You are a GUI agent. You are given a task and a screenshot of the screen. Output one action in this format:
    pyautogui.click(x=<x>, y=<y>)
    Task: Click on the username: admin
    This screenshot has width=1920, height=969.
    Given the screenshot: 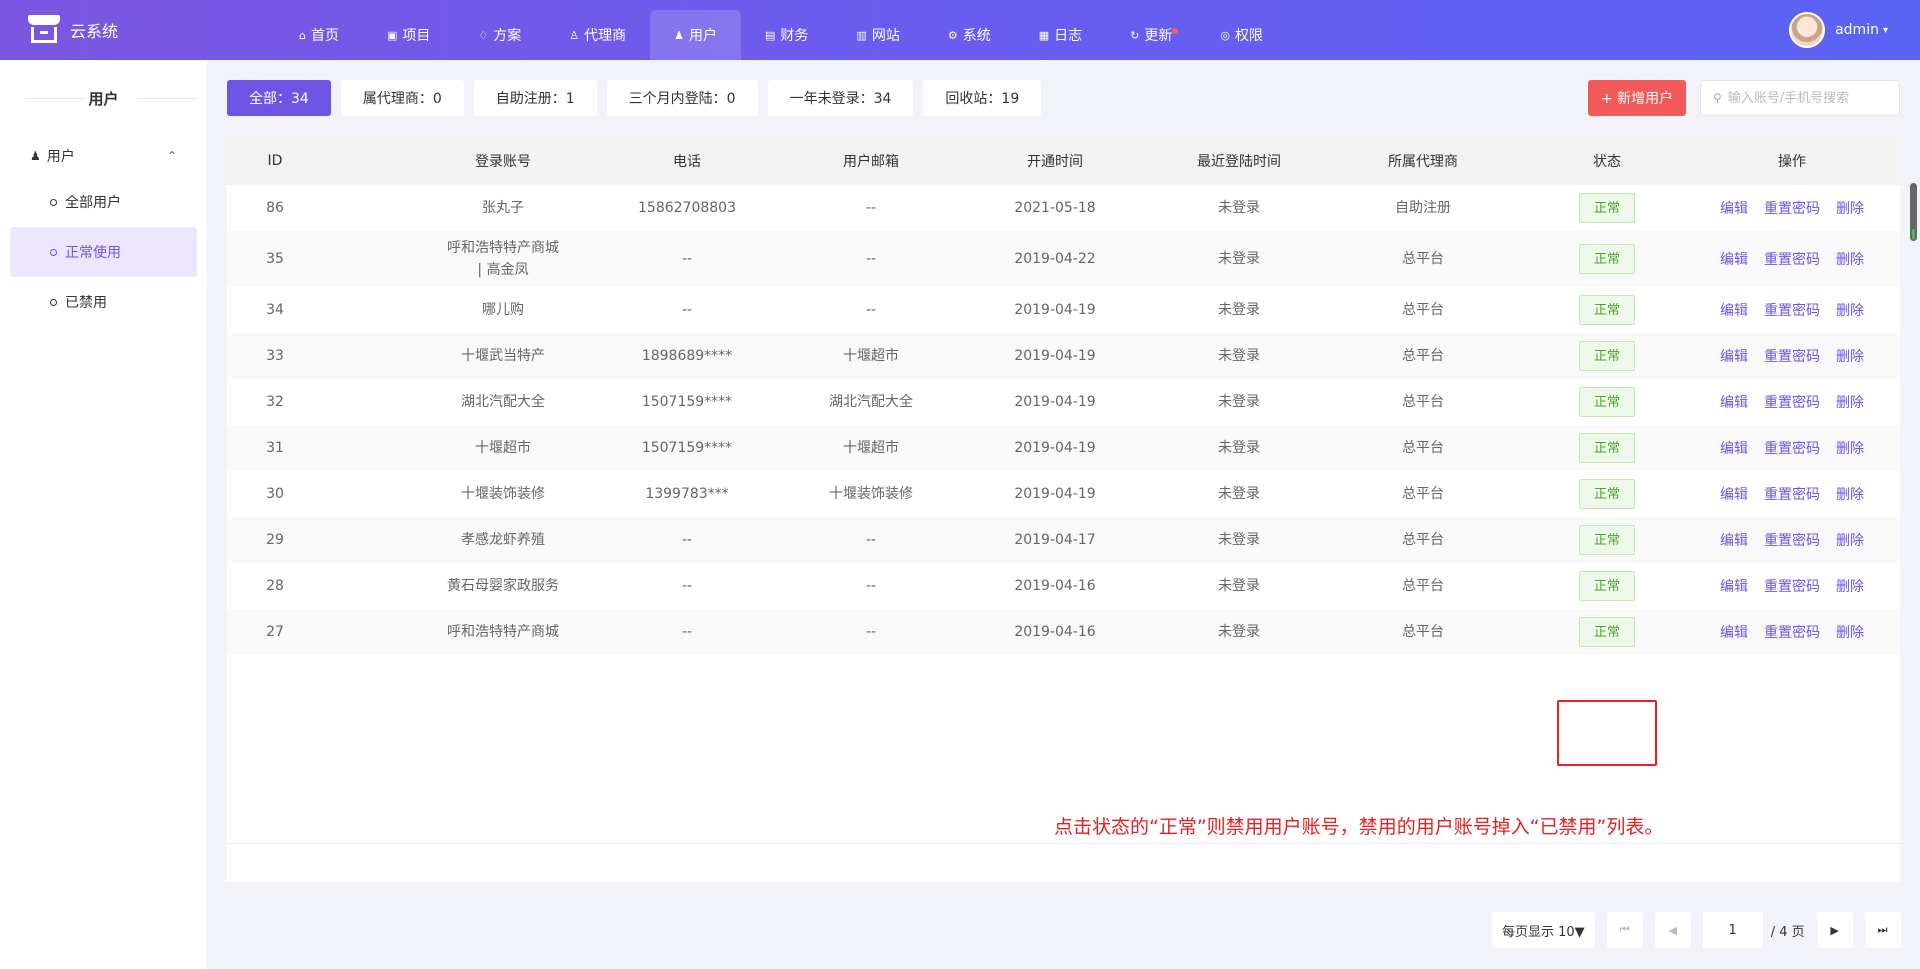 What is the action you would take?
    pyautogui.click(x=1857, y=30)
    